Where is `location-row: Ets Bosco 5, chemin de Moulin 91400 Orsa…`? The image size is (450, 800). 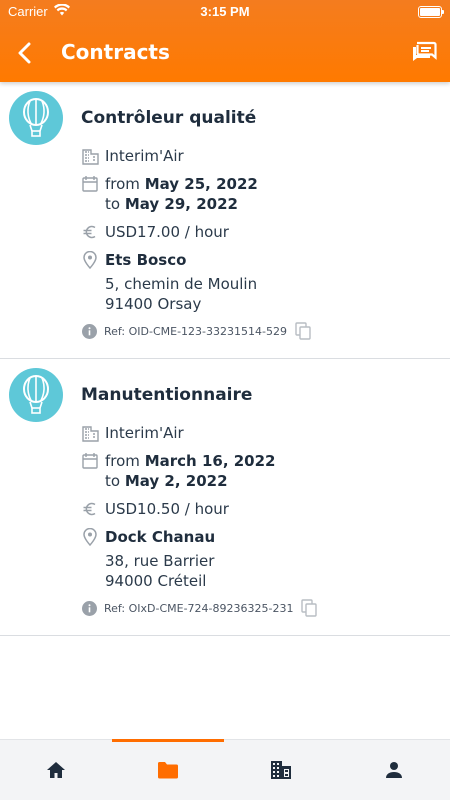
location-row: Ets Bosco 5, chemin de Moulin 91400 Orsa… is located at coordinates (169, 282).